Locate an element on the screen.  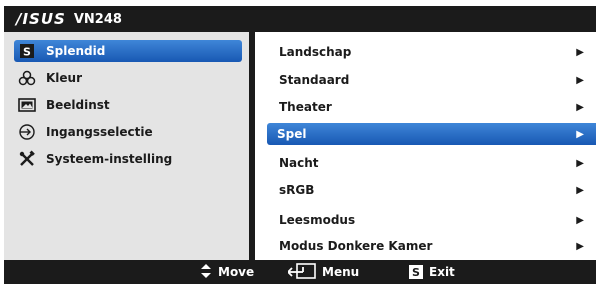
submenu-item-label: Spel is located at coordinates (292, 134).